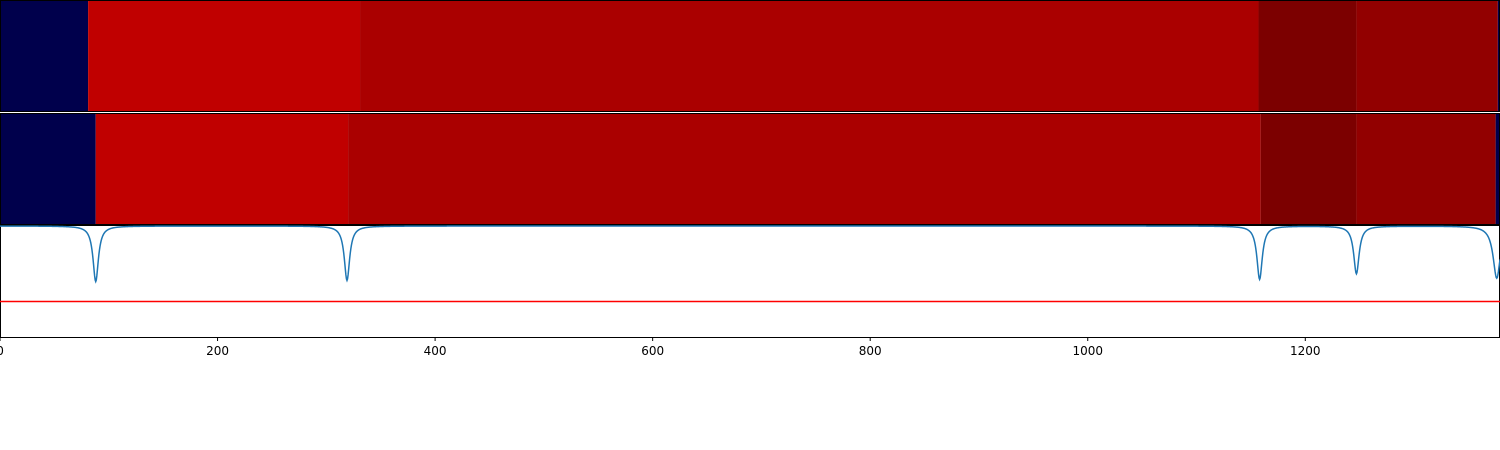  What do you see at coordinates (2, 351) in the screenshot?
I see `x-tick-label: 0` at bounding box center [2, 351].